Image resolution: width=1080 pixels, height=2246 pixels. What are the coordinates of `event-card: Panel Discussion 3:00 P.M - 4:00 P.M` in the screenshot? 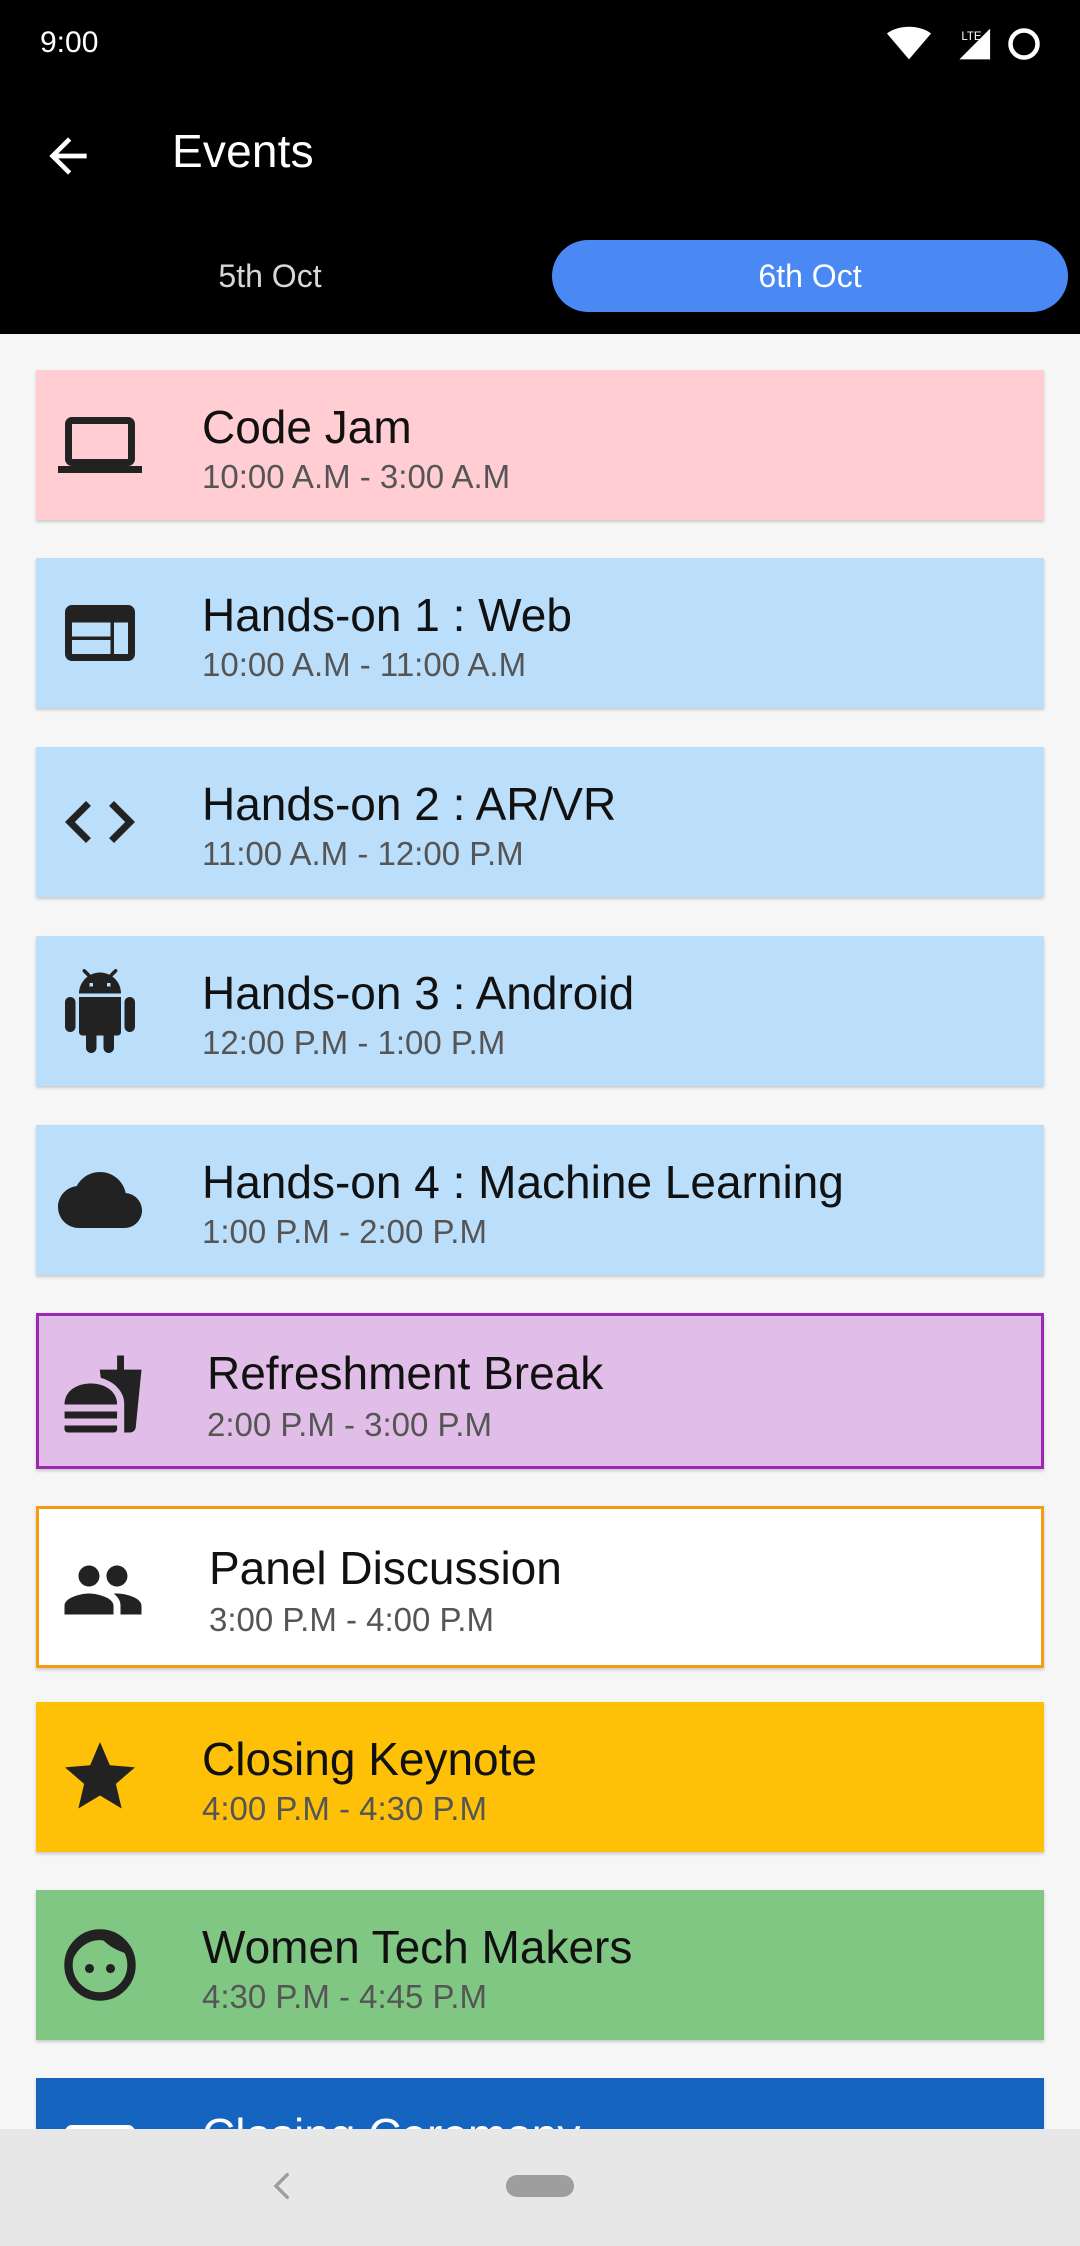 It's located at (540, 1587).